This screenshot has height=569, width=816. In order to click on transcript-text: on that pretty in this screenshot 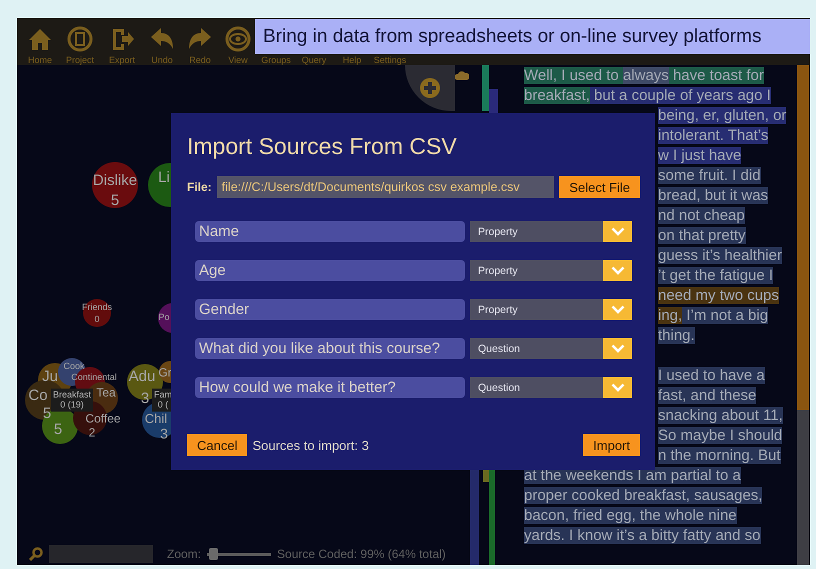, I will do `click(702, 235)`.